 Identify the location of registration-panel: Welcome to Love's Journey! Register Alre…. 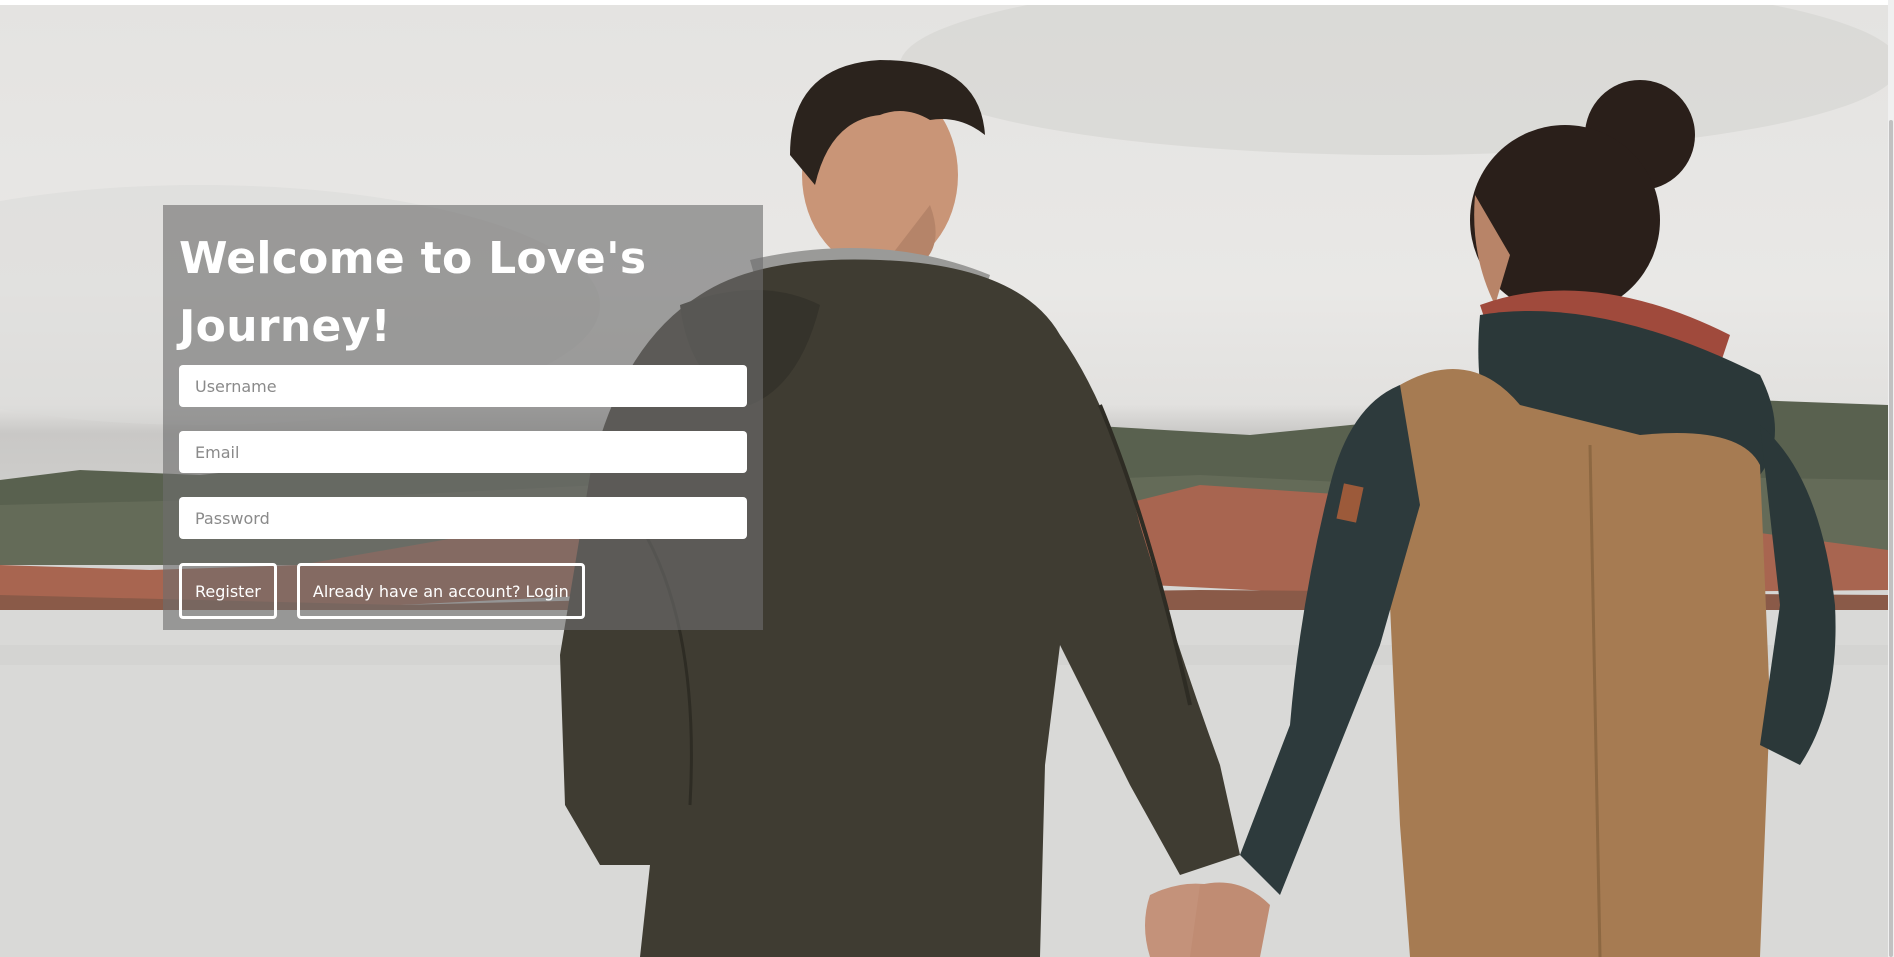
(463, 417).